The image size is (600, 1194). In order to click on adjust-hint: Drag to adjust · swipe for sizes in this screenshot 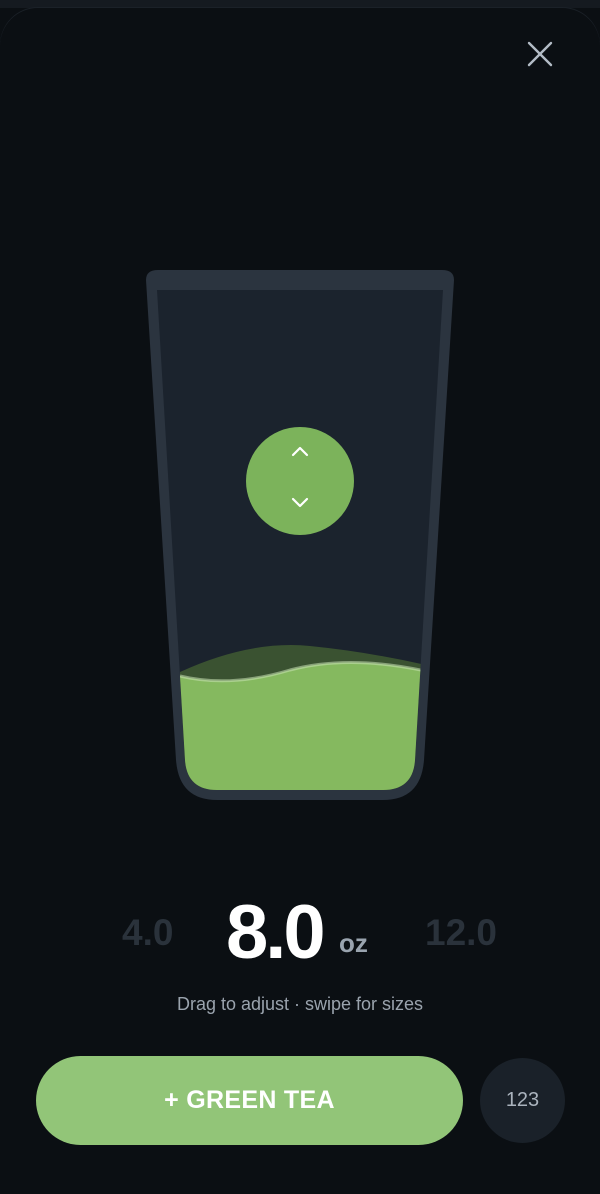, I will do `click(300, 1004)`.